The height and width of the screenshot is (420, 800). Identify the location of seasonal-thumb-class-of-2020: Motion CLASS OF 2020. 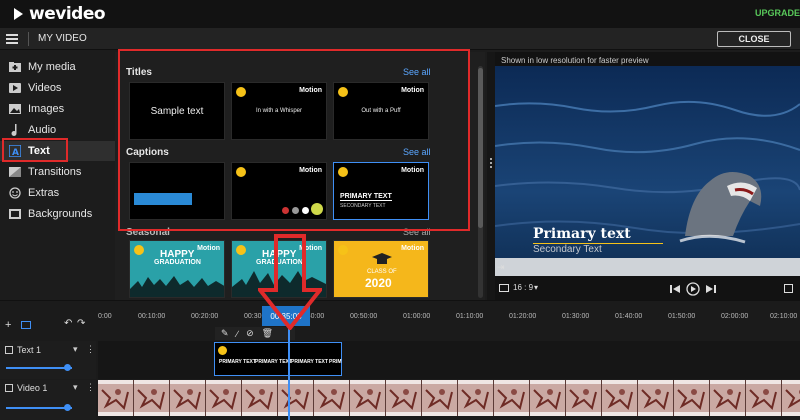
(381, 269).